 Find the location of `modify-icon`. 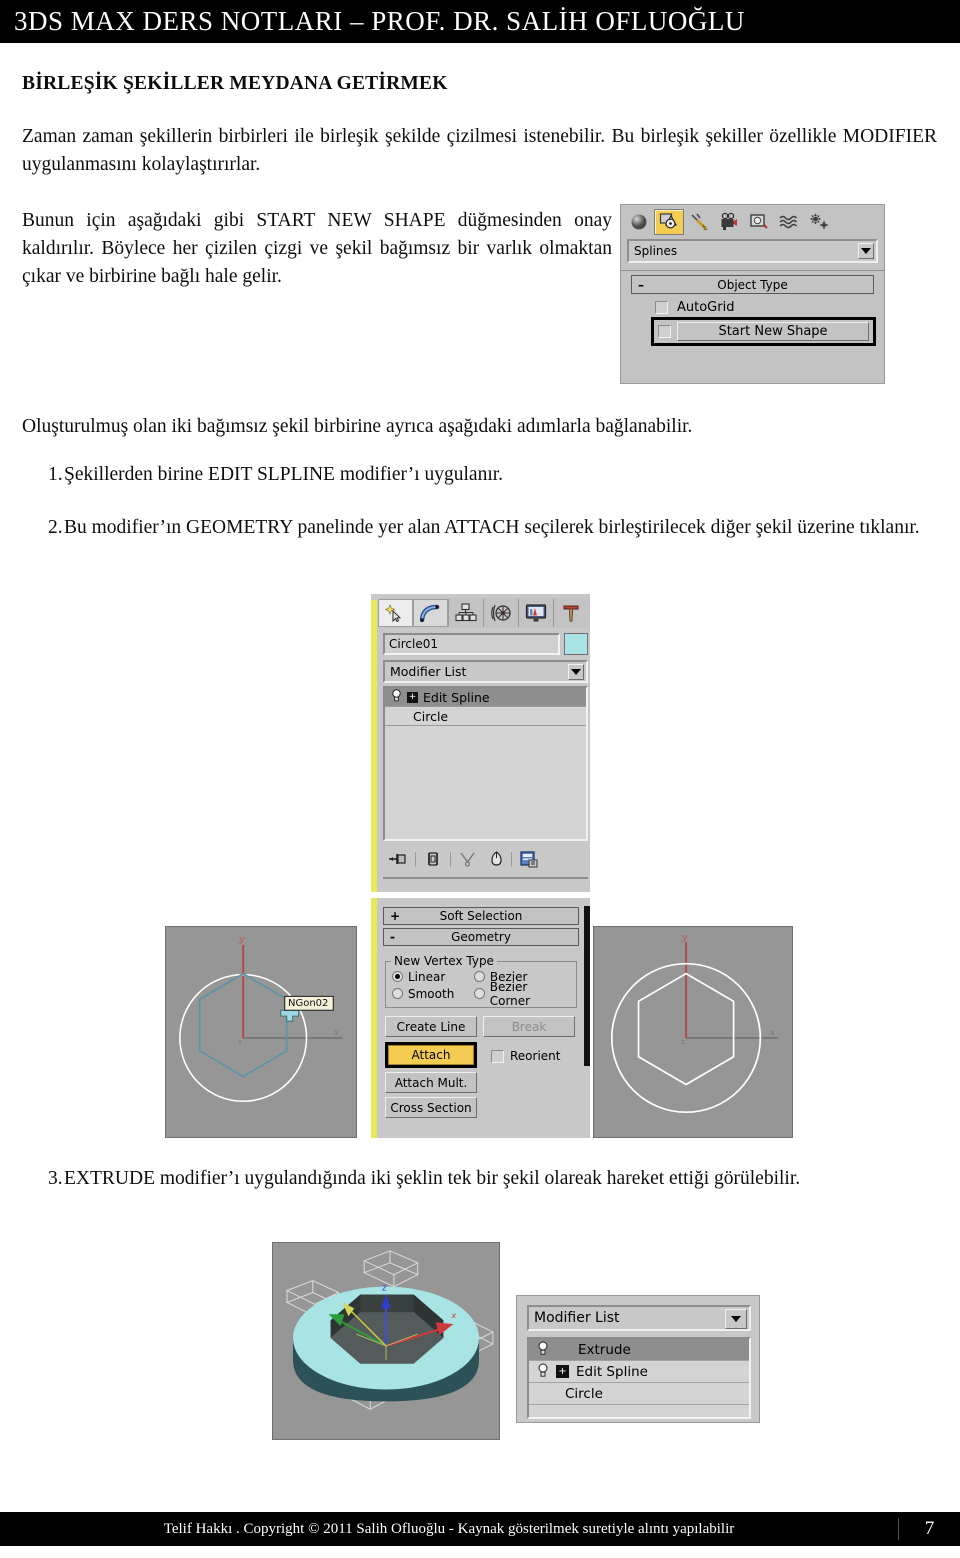

modify-icon is located at coordinates (430, 613).